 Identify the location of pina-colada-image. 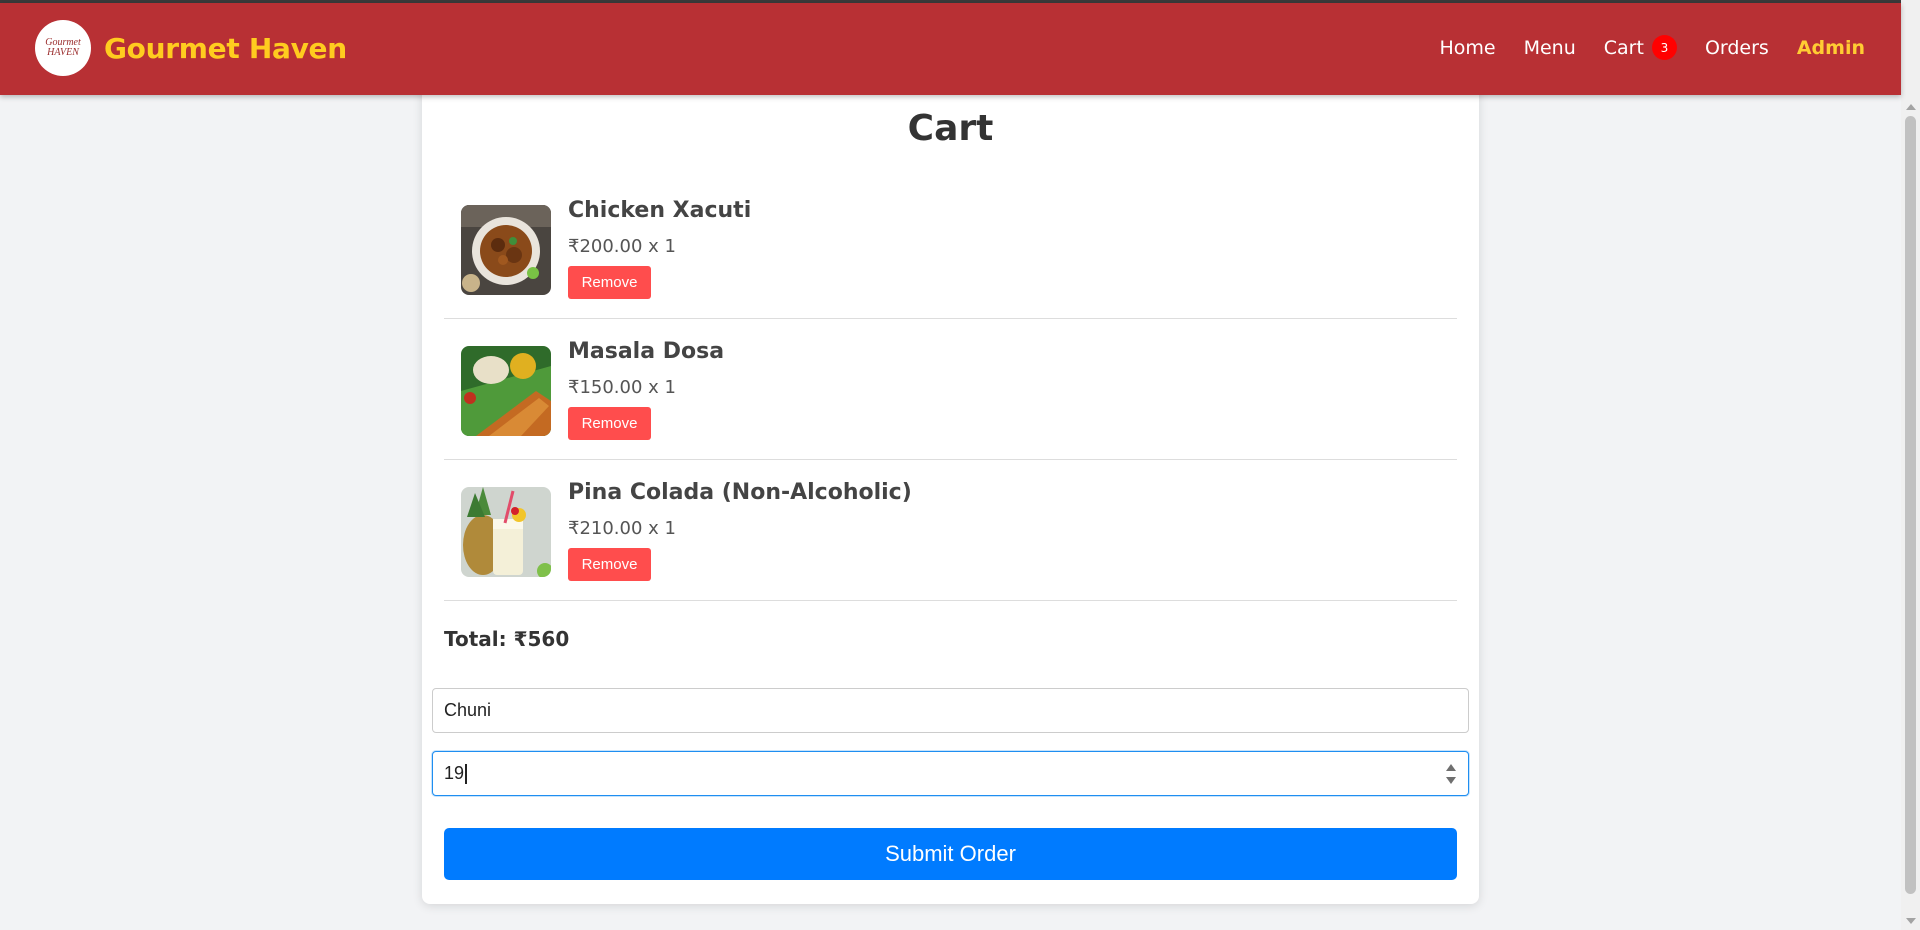
(506, 532).